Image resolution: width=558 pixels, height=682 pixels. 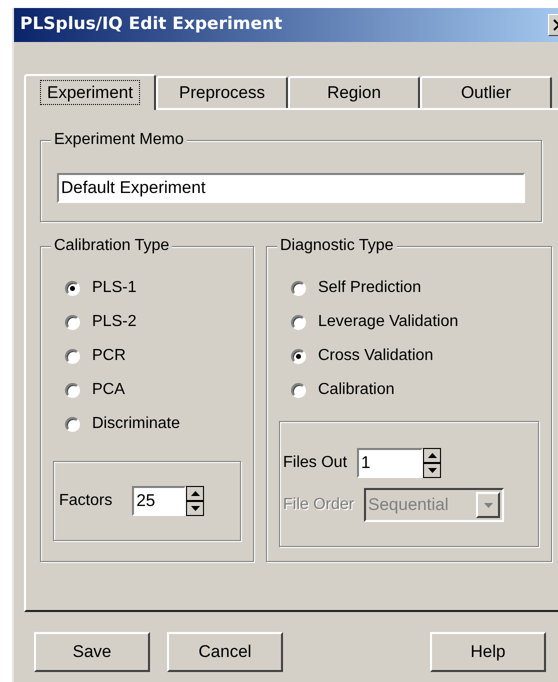 I want to click on radio-label: PCR, so click(x=109, y=356).